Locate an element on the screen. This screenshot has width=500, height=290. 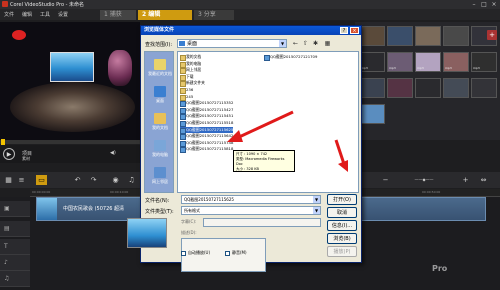
place-item: 我的文档 is located at coordinates (160, 123).